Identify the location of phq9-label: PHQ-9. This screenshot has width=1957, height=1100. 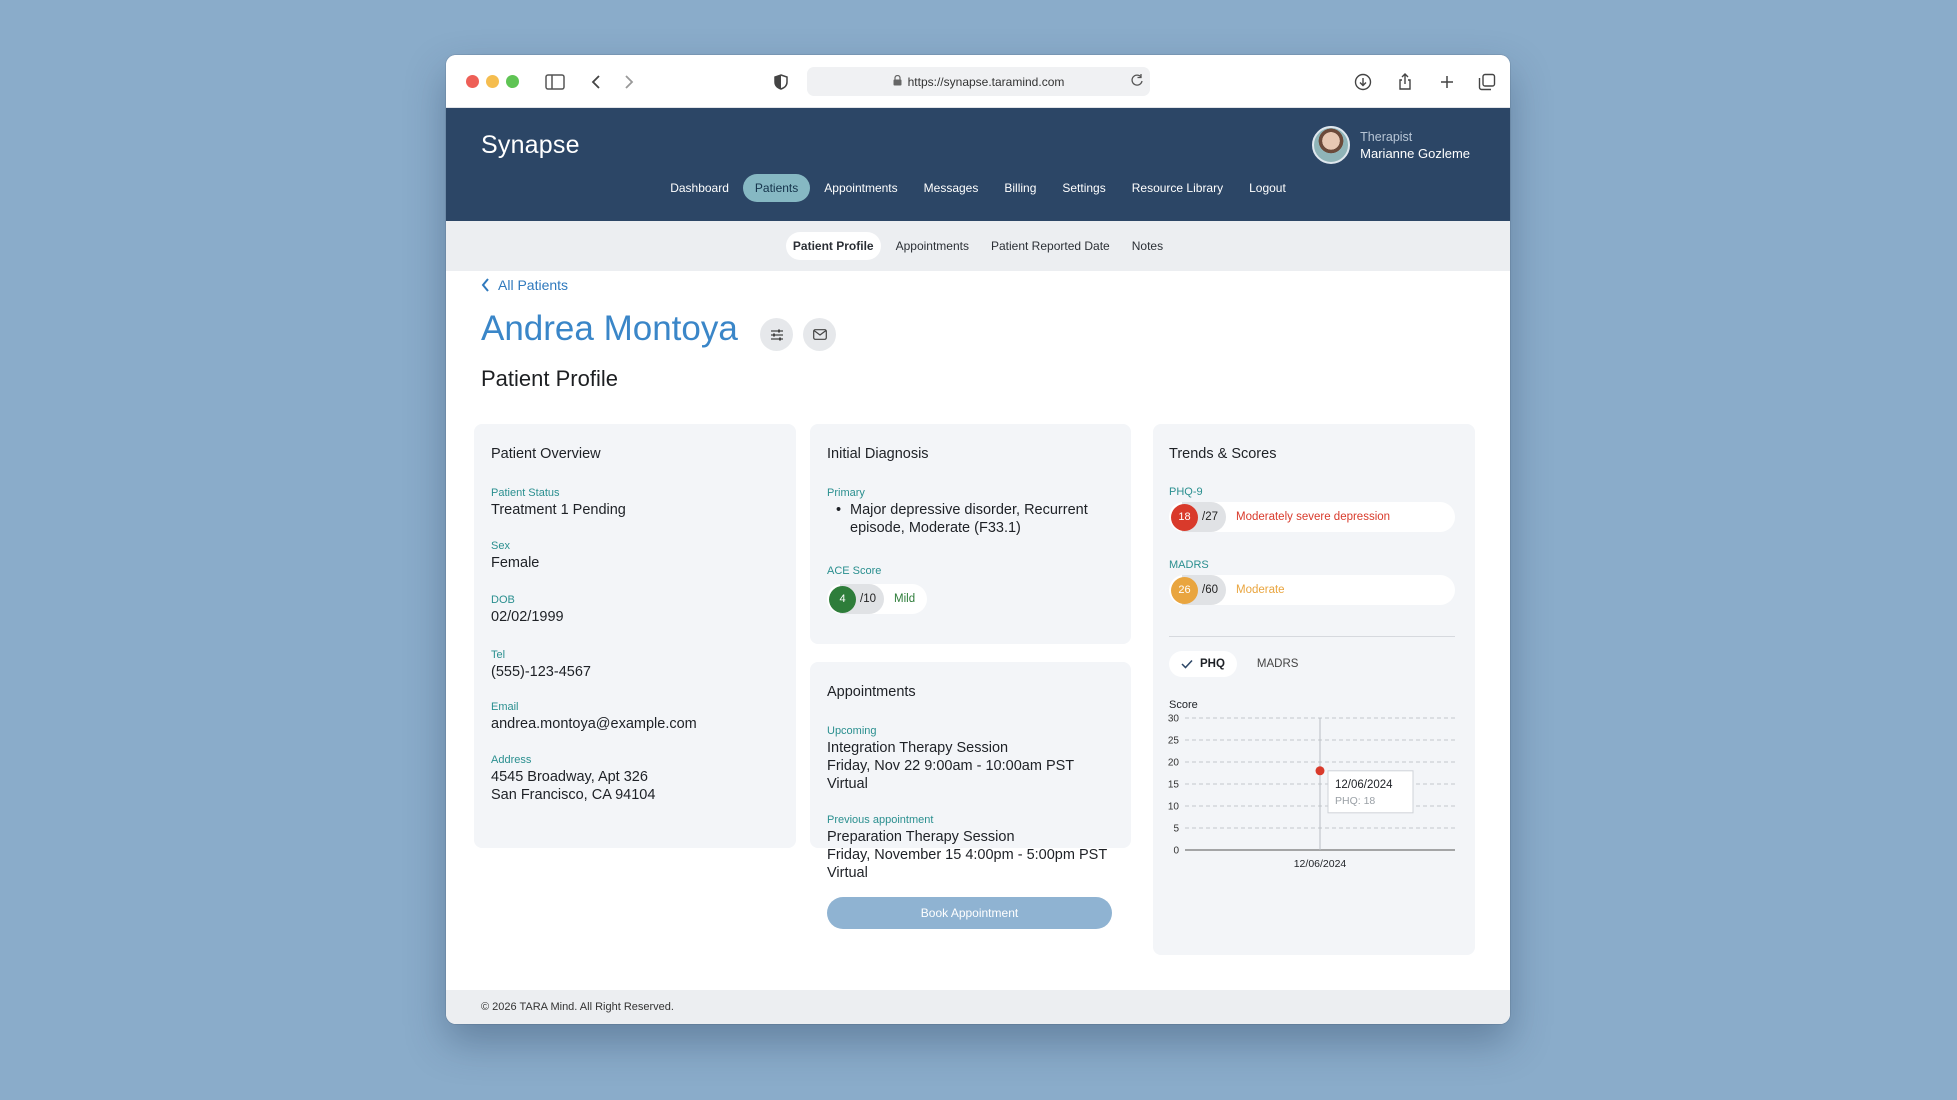
(1186, 492).